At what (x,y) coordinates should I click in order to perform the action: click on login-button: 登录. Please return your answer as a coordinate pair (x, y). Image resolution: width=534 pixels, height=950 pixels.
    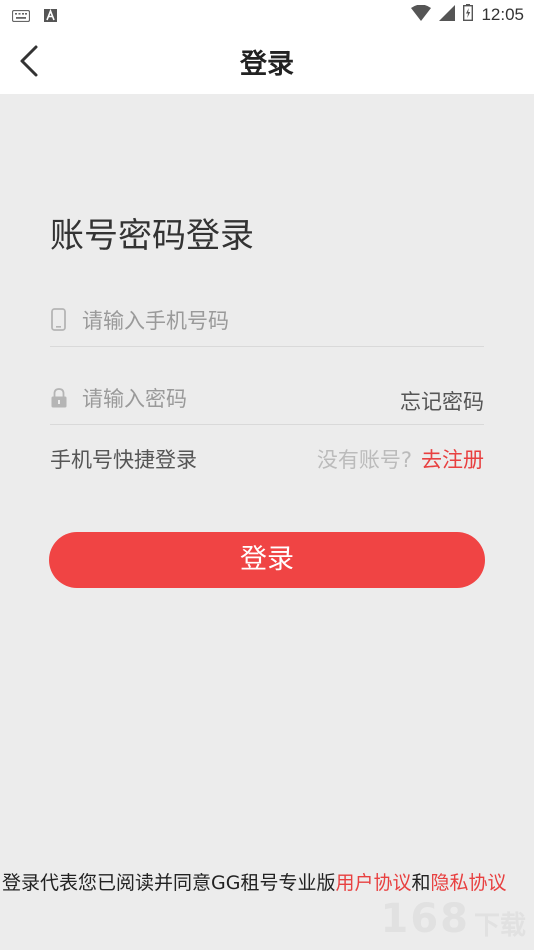
    Looking at the image, I should click on (267, 560).